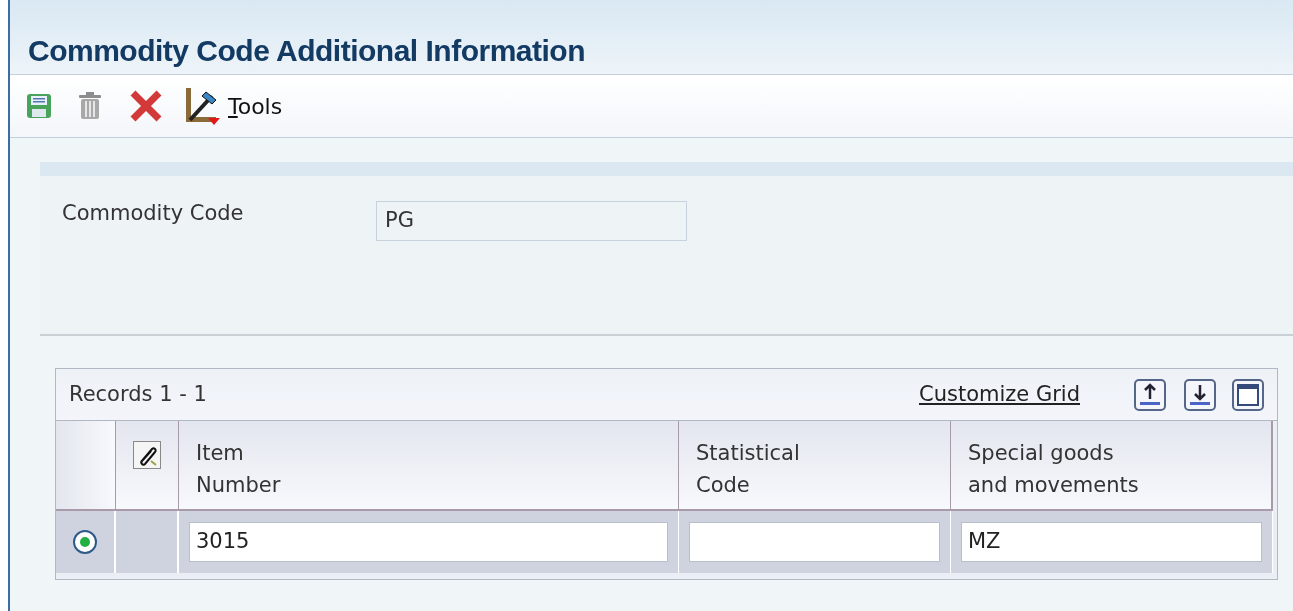 This screenshot has width=1293, height=611. I want to click on export-icon, so click(1150, 394).